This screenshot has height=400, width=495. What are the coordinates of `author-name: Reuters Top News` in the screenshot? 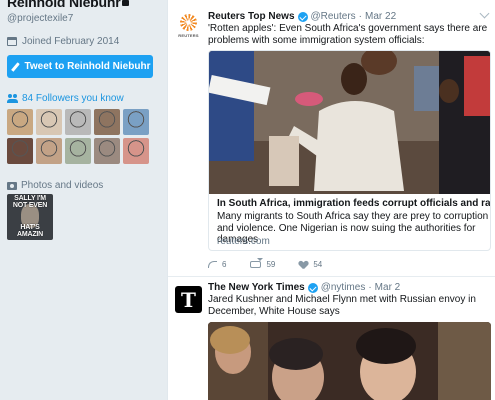 It's located at (251, 16).